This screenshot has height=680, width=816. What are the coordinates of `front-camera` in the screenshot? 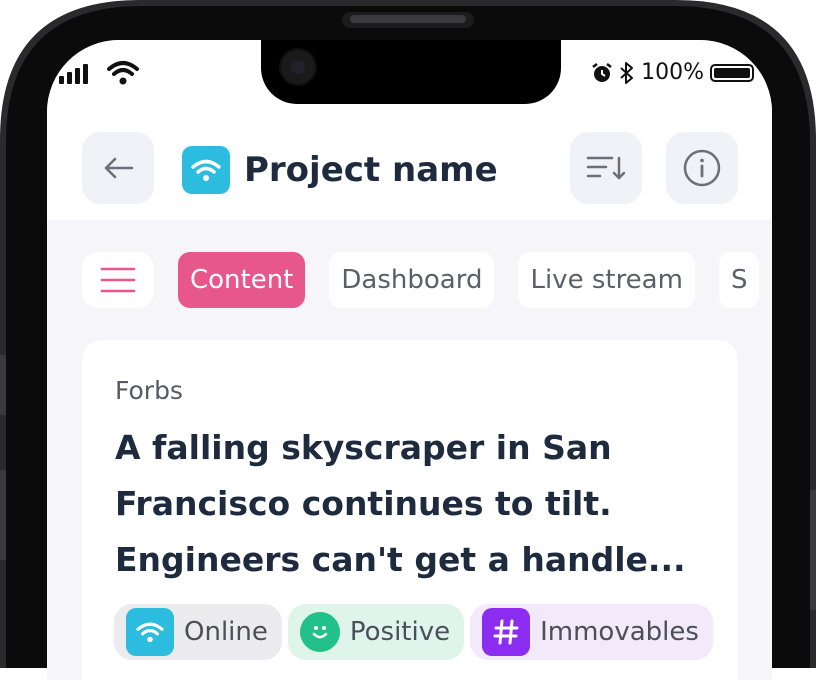 It's located at (298, 67).